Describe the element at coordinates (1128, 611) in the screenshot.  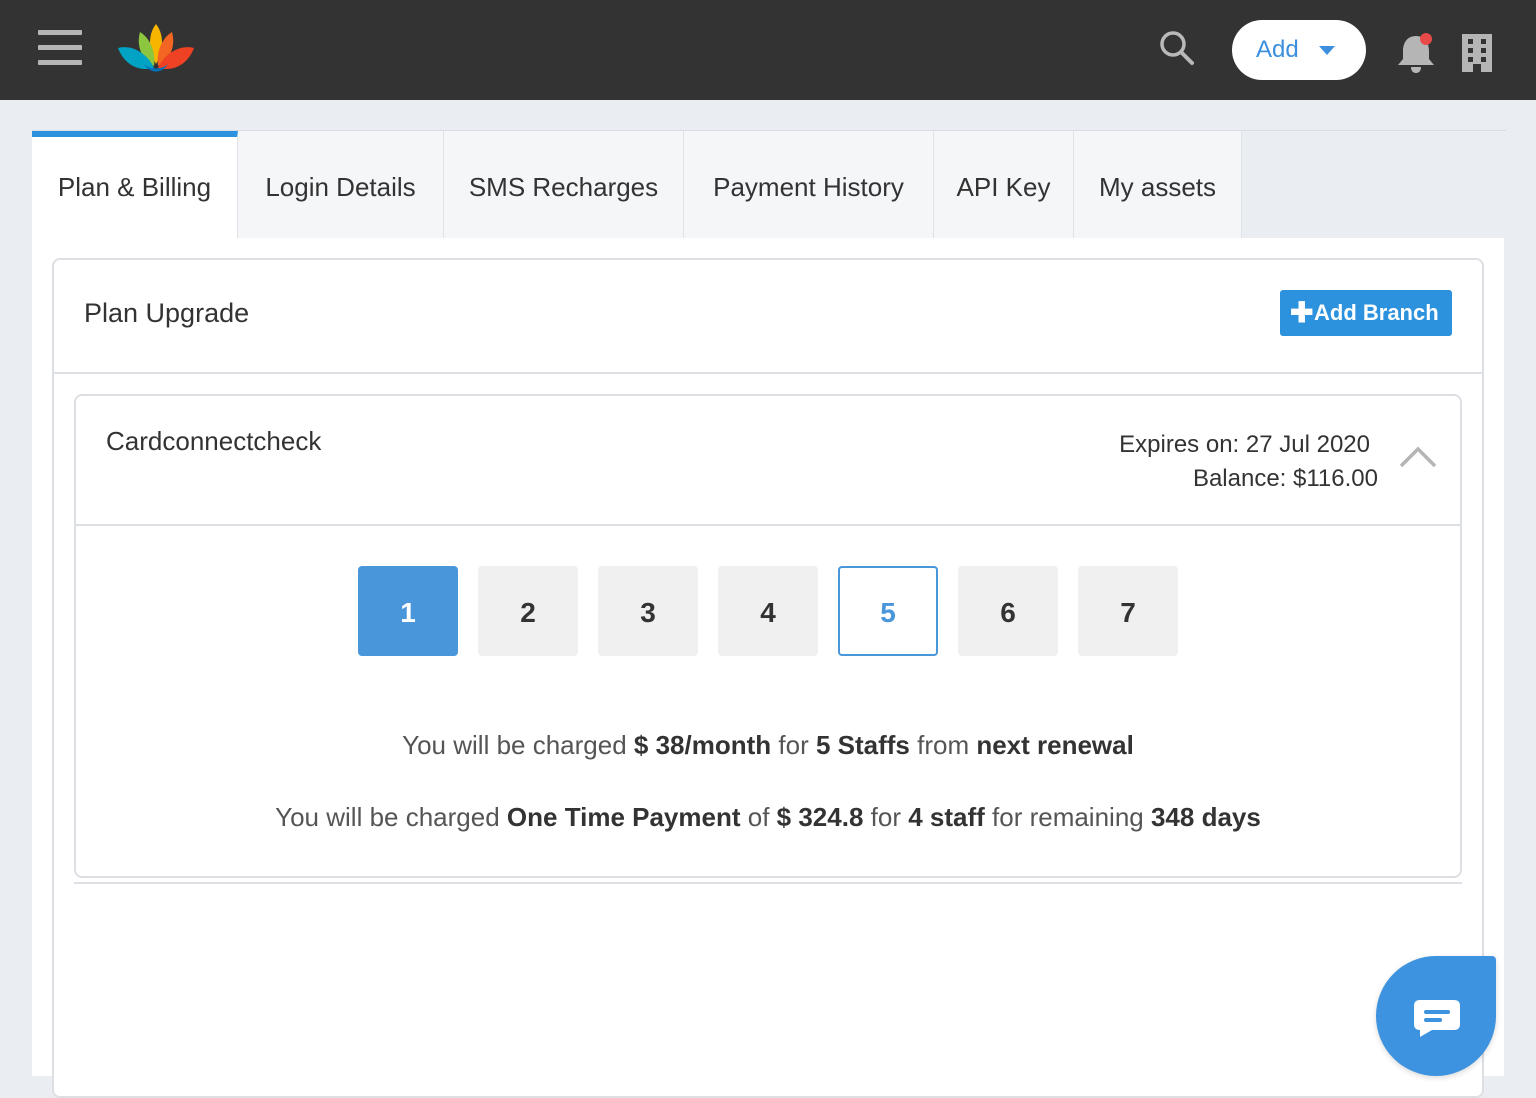
I see `staff-option-7: 7` at that location.